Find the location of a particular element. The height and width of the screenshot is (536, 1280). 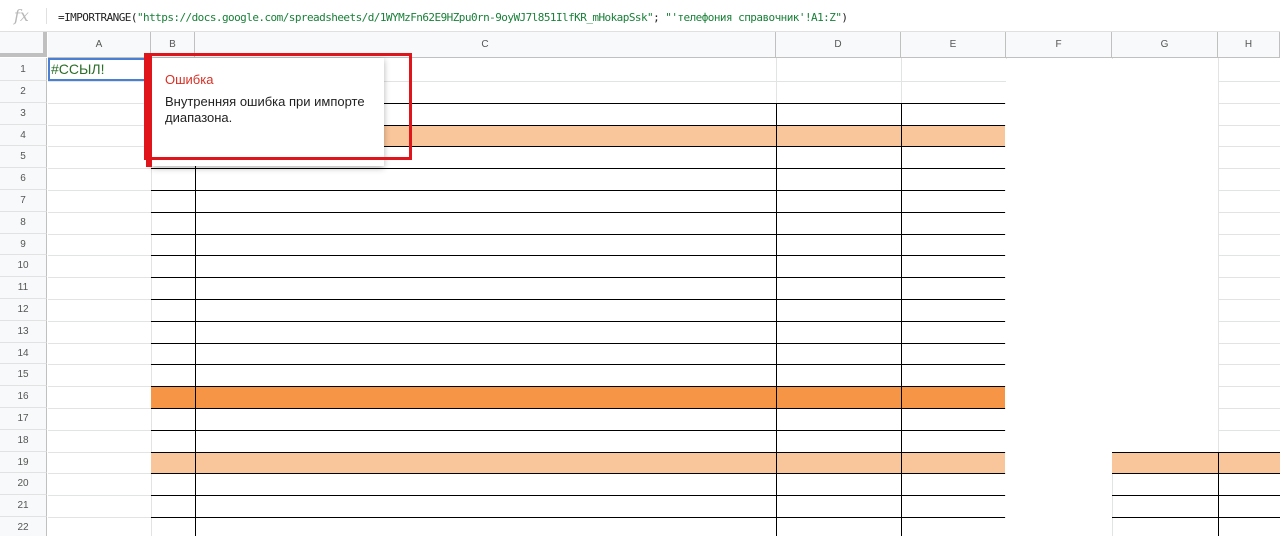

row-19-fill is located at coordinates (578, 462).